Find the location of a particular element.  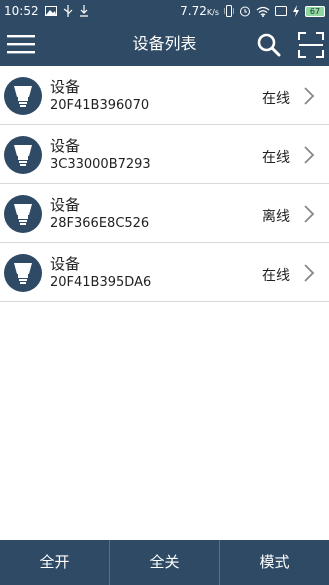

search-button is located at coordinates (269, 45).